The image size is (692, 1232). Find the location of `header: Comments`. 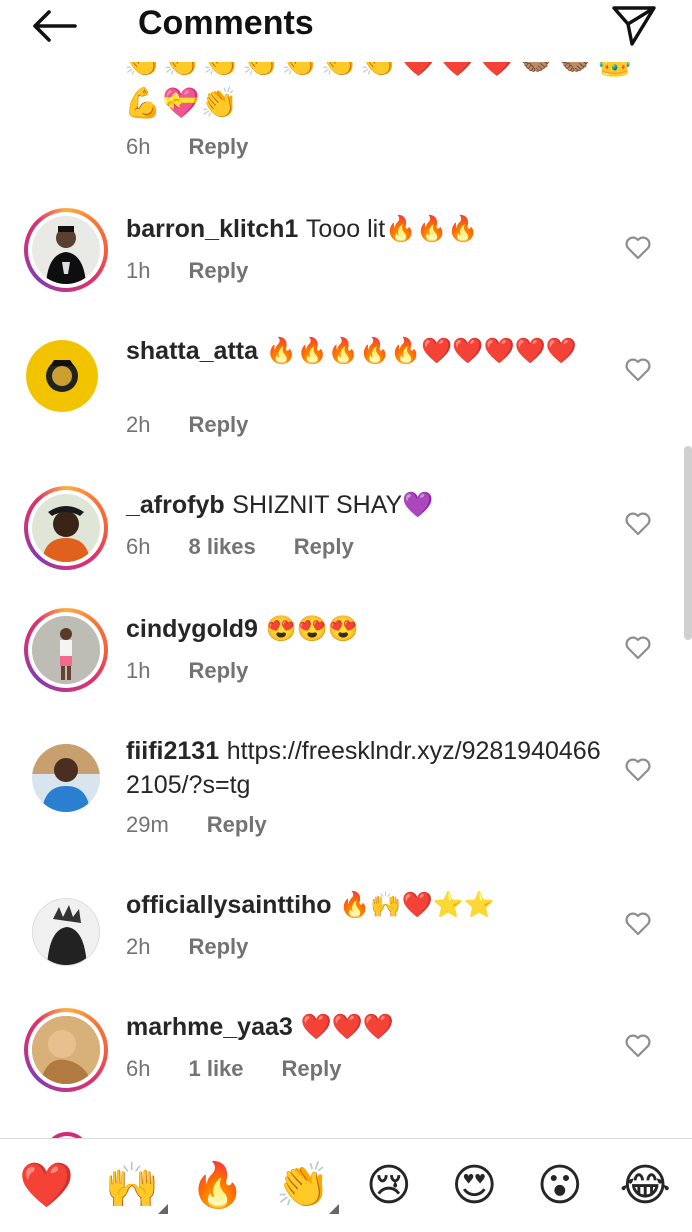

header: Comments is located at coordinates (346, 31).